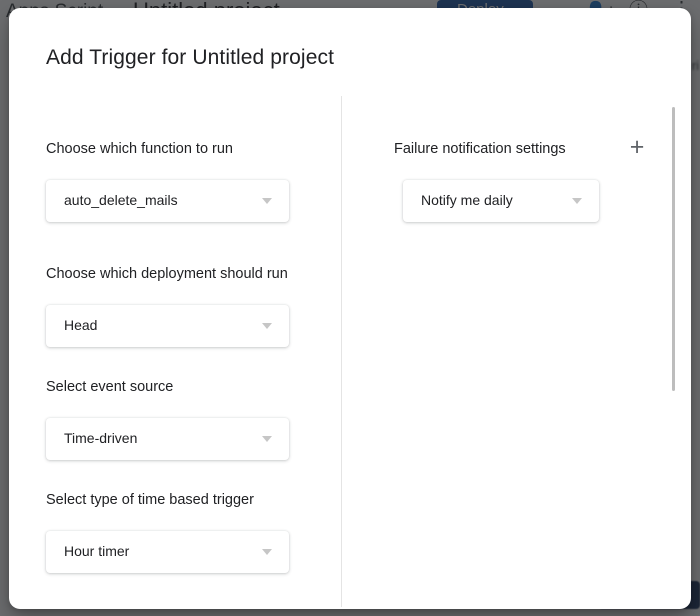 This screenshot has width=700, height=616. Describe the element at coordinates (637, 147) in the screenshot. I see `add-notification-button: +` at that location.